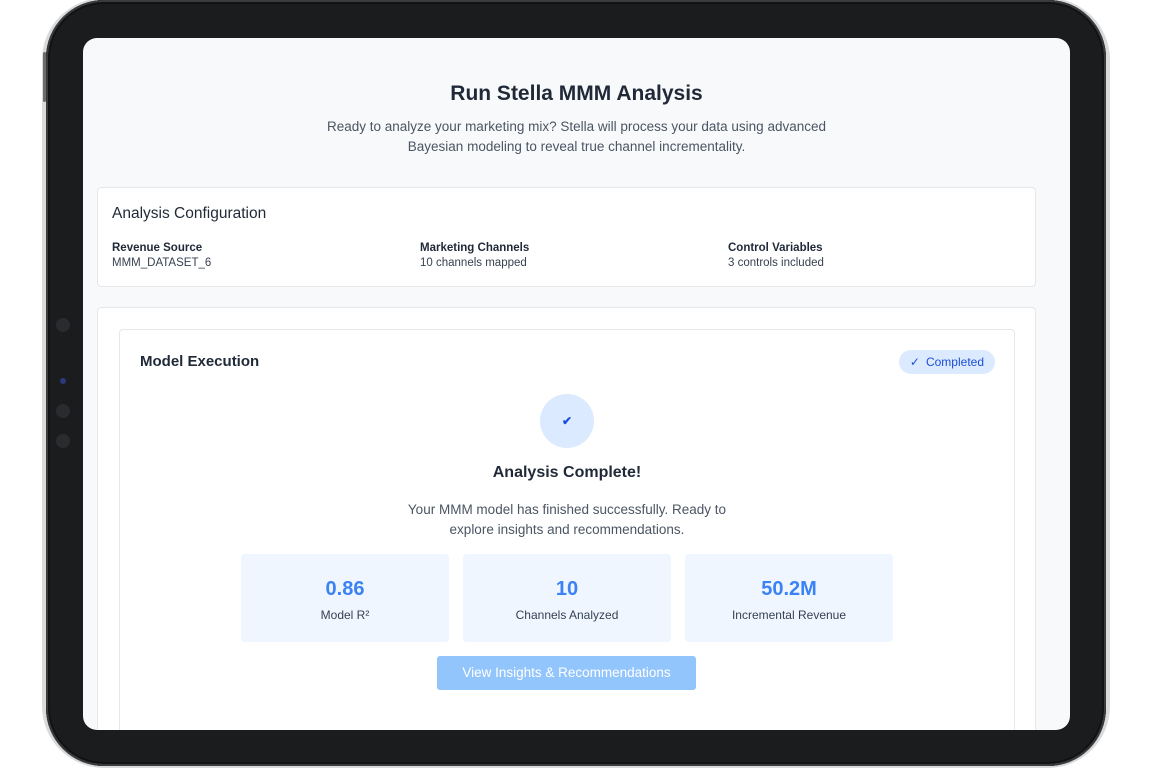 The width and height of the screenshot is (1152, 768). What do you see at coordinates (776, 263) in the screenshot?
I see `config-value: 3 controls included` at bounding box center [776, 263].